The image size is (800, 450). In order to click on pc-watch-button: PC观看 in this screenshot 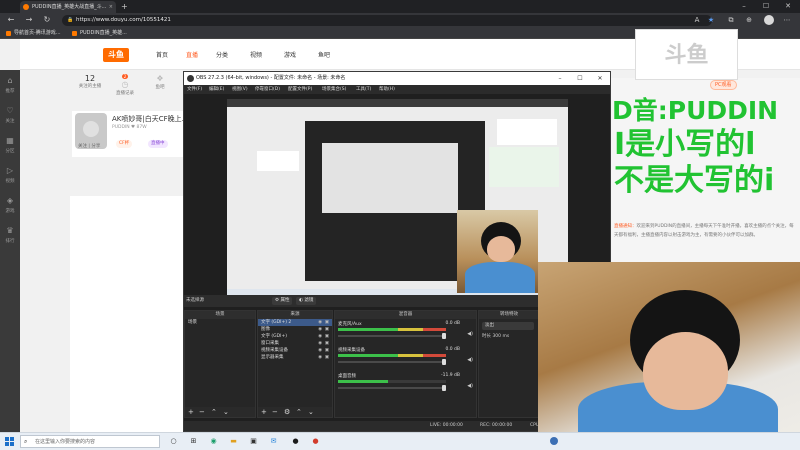, I will do `click(723, 85)`.